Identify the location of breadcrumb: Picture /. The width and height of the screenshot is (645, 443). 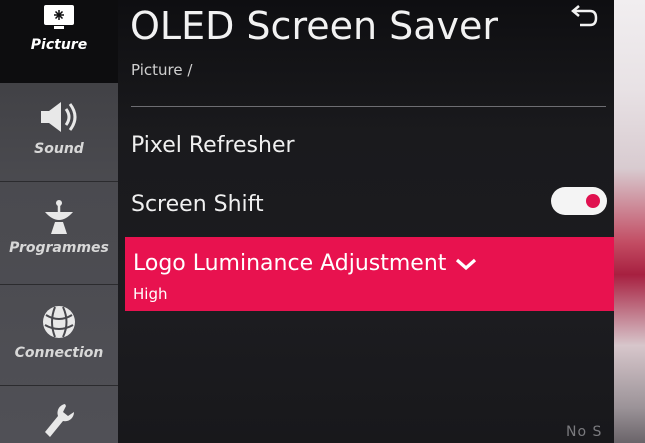
(162, 70).